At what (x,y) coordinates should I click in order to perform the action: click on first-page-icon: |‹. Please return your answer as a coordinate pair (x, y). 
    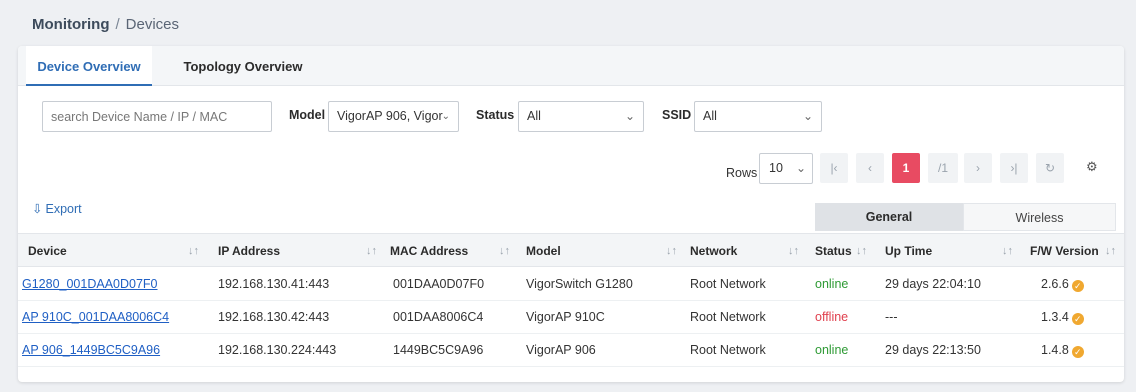
    Looking at the image, I should click on (834, 168).